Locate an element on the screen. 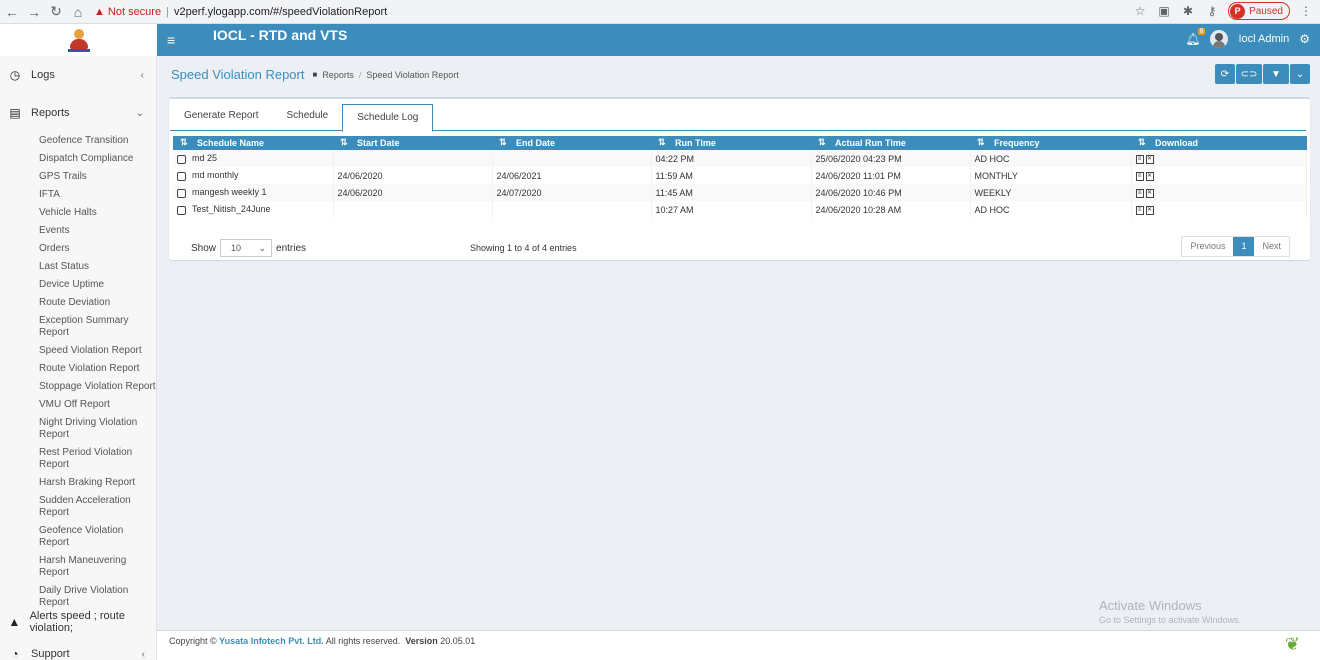 The image size is (1320, 660). sidebar-subitem: GPS Trails is located at coordinates (97, 177).